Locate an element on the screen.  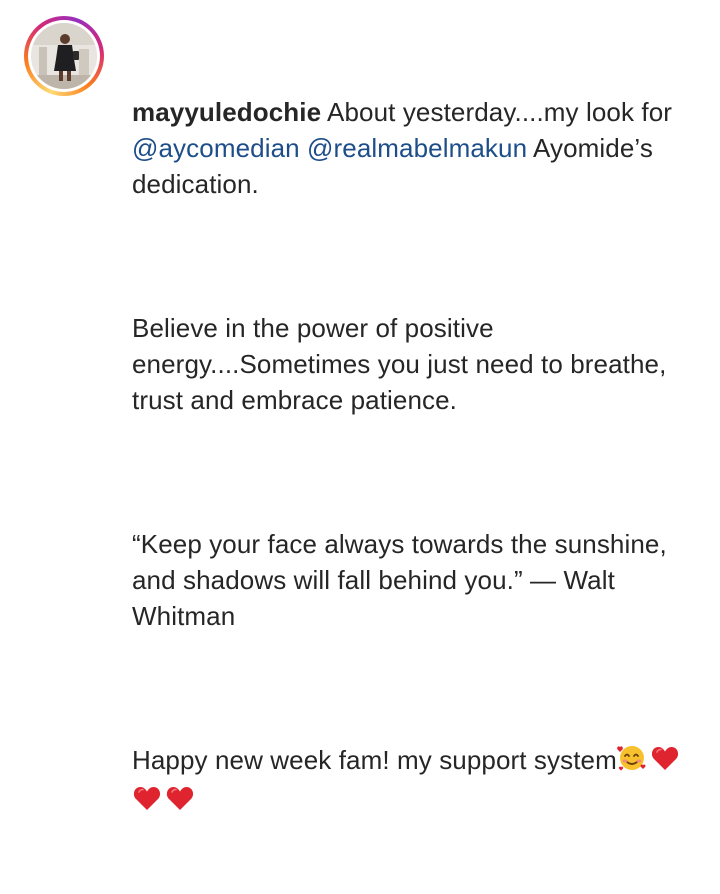
avatar-gap is located at coordinates (64, 56).